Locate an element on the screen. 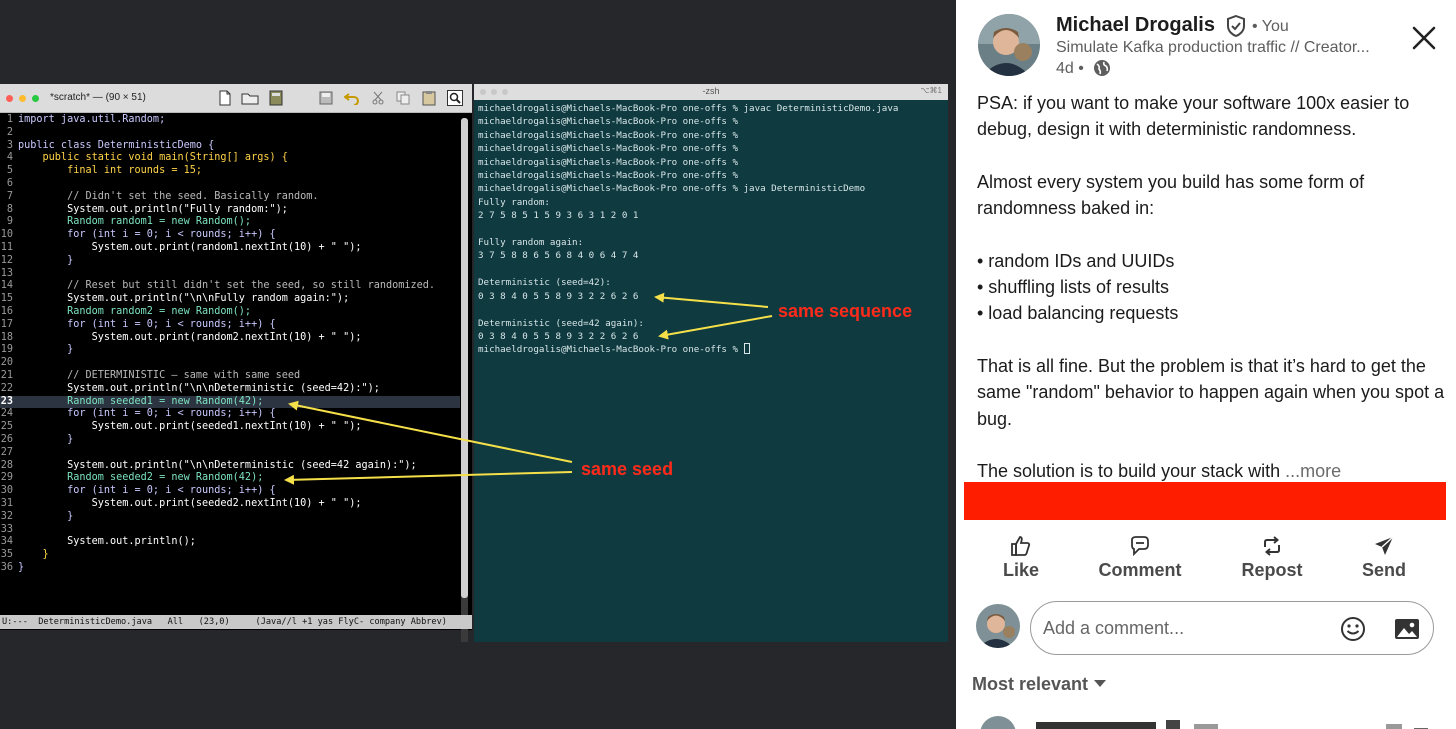  code-line: 23 Random seeded1 = new Random(42); is located at coordinates (230, 402).